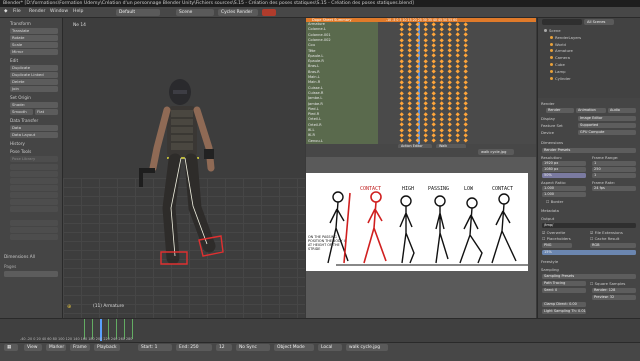 The width and height of the screenshot is (640, 361). What do you see at coordinates (560, 78) in the screenshot?
I see `outliner-item: Cylinder` at bounding box center [560, 78].